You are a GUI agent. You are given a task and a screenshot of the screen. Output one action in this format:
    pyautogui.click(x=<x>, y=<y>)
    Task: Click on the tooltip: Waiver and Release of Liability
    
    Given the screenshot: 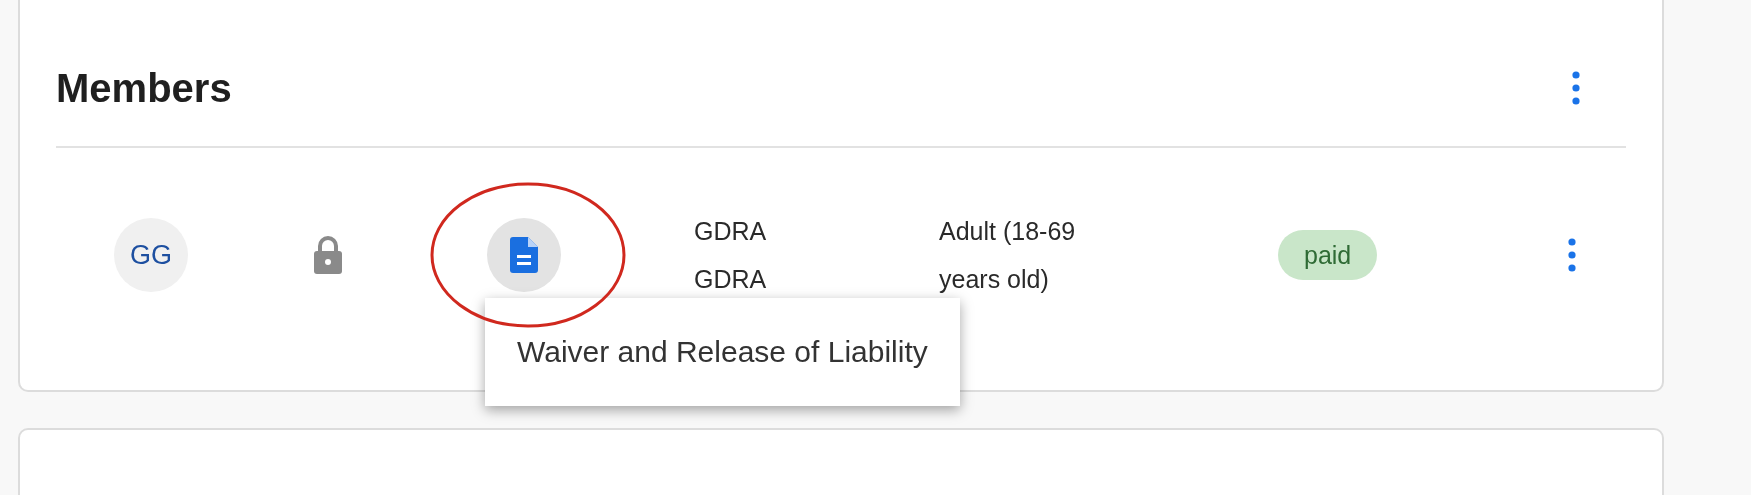 What is the action you would take?
    pyautogui.click(x=722, y=352)
    